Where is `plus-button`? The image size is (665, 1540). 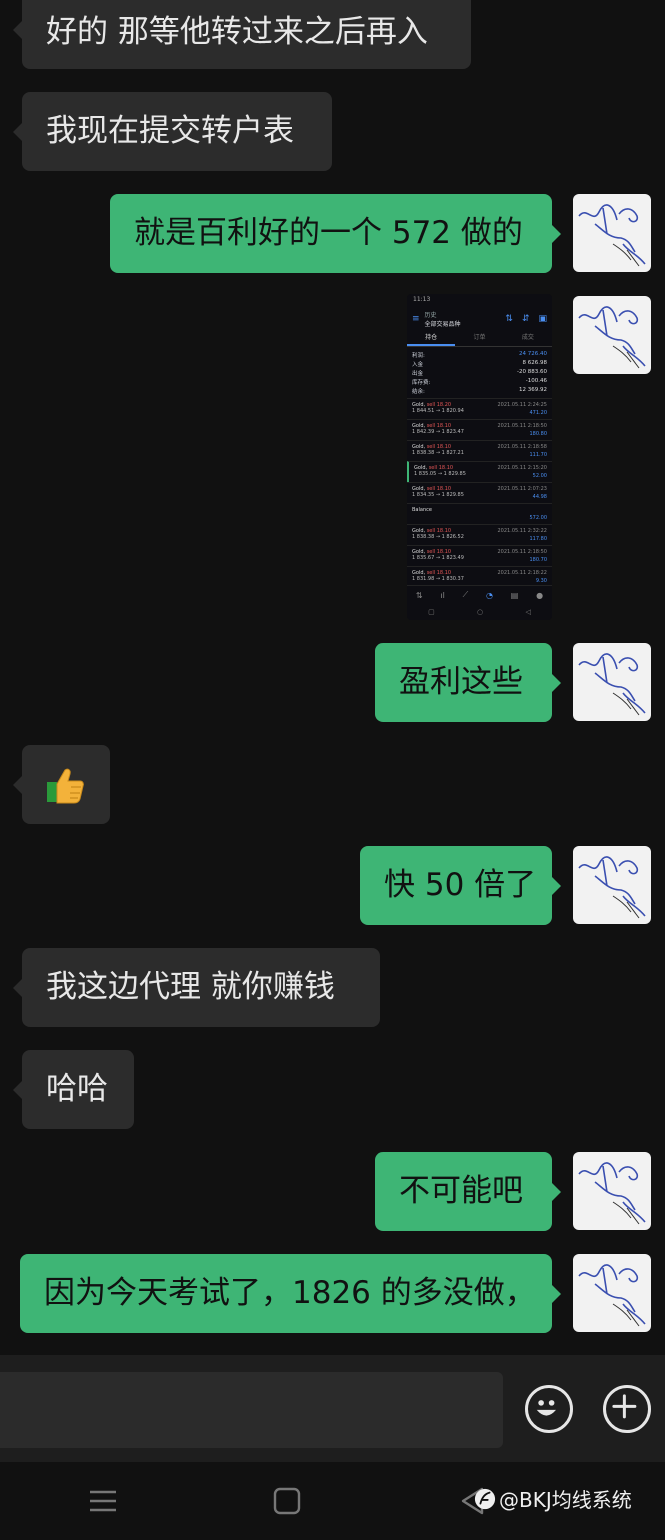 plus-button is located at coordinates (627, 1409).